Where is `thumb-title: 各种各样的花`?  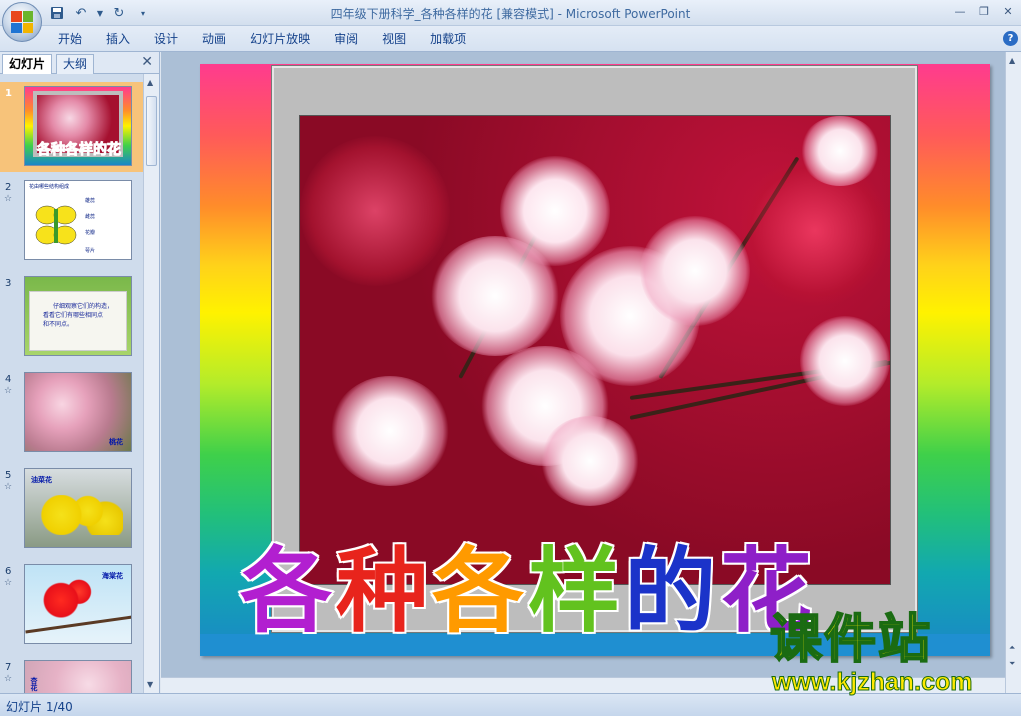 thumb-title: 各种各样的花 is located at coordinates (79, 150).